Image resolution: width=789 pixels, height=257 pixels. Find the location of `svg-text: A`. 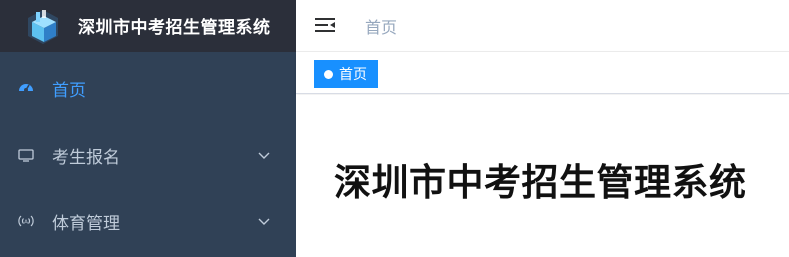

svg-text: A is located at coordinates (26, 223).